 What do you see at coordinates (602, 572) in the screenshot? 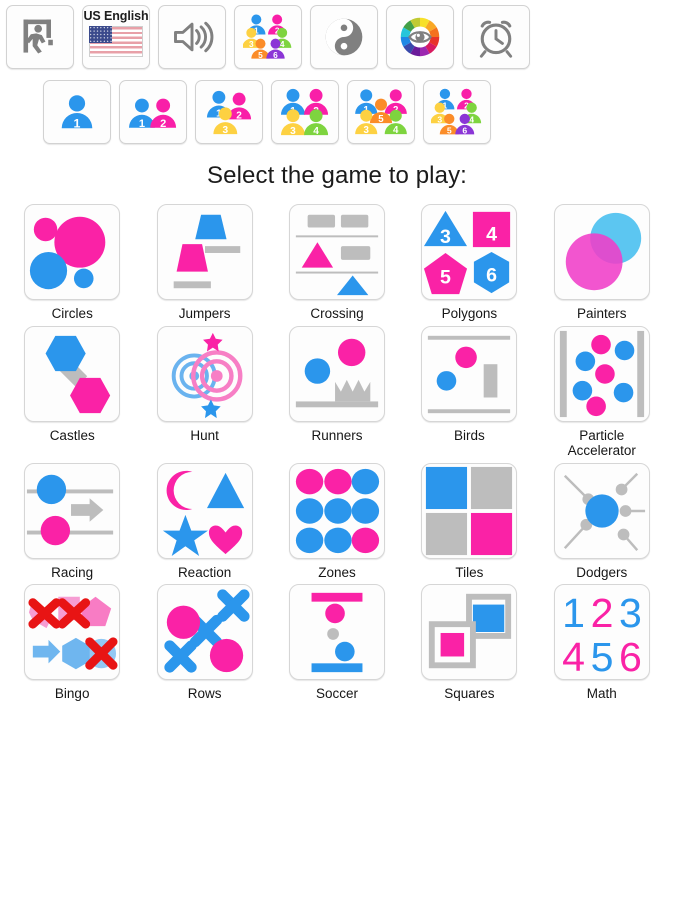
I see `game-label: Dodgers` at bounding box center [602, 572].